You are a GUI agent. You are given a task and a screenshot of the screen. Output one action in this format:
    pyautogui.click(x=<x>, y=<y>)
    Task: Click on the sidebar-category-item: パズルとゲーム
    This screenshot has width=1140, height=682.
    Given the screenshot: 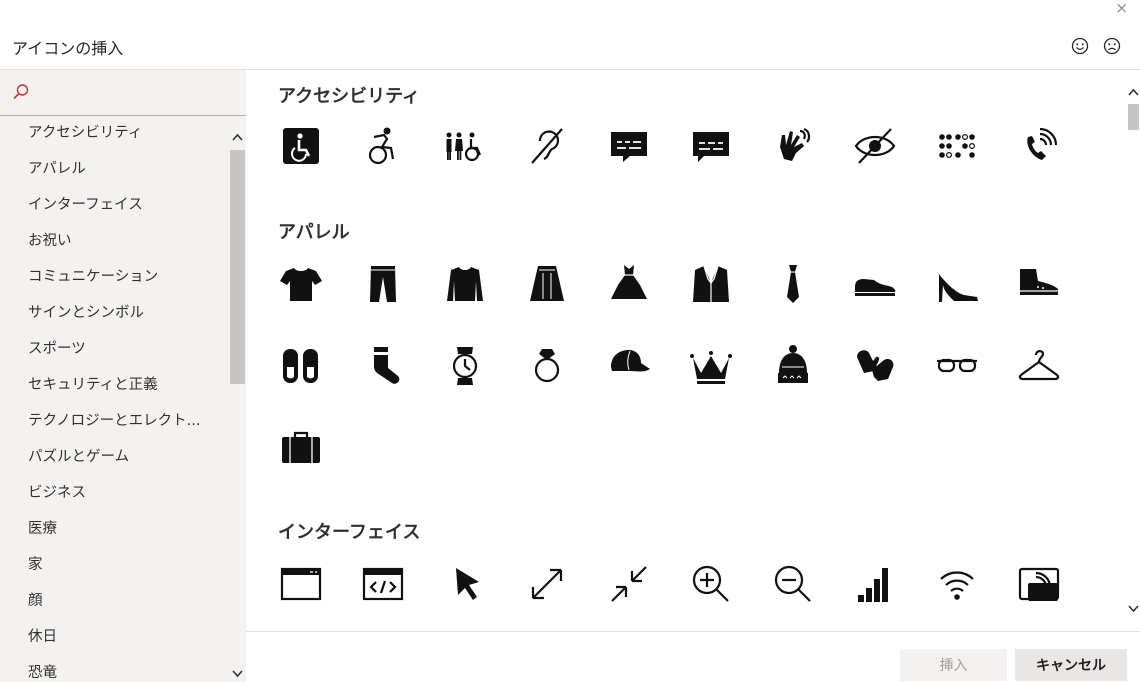 What is the action you would take?
    pyautogui.click(x=114, y=458)
    